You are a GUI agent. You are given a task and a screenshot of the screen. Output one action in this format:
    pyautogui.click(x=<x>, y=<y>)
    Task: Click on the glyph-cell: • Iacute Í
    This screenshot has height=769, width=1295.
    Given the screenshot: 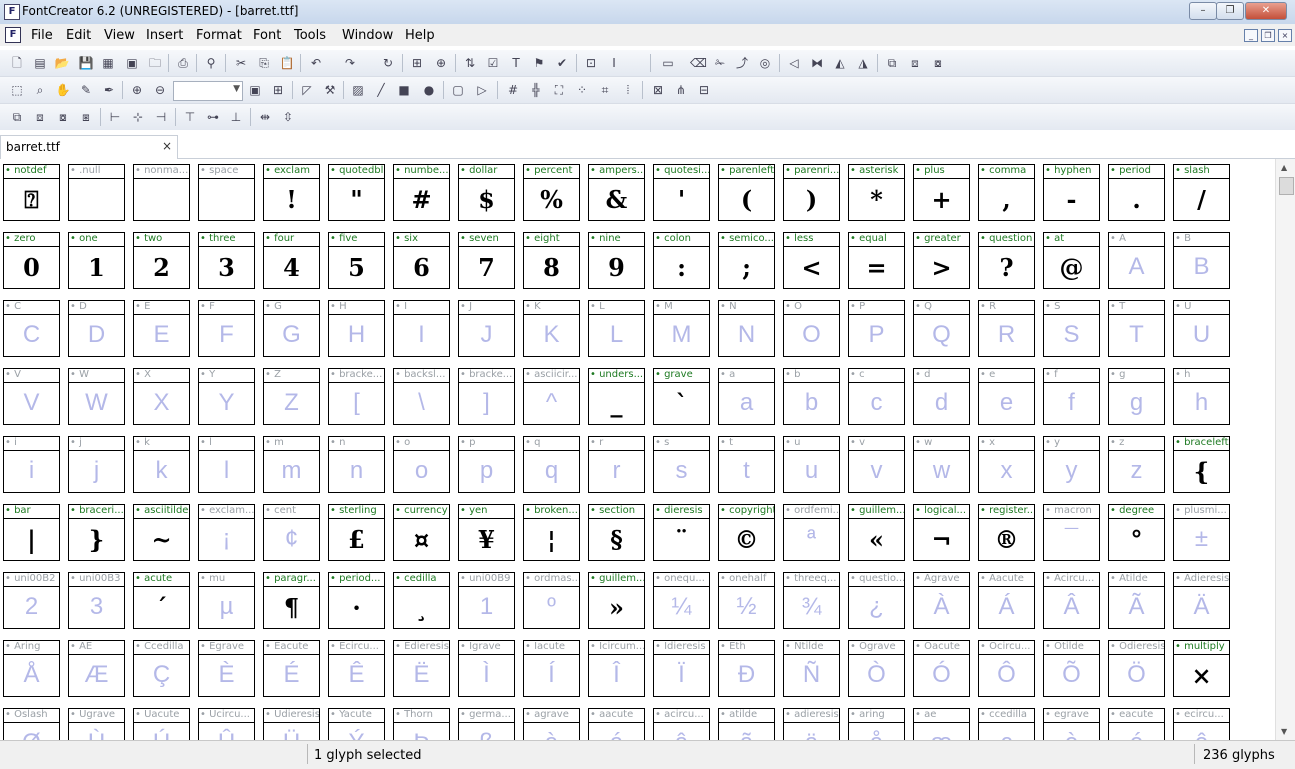 What is the action you would take?
    pyautogui.click(x=551, y=668)
    